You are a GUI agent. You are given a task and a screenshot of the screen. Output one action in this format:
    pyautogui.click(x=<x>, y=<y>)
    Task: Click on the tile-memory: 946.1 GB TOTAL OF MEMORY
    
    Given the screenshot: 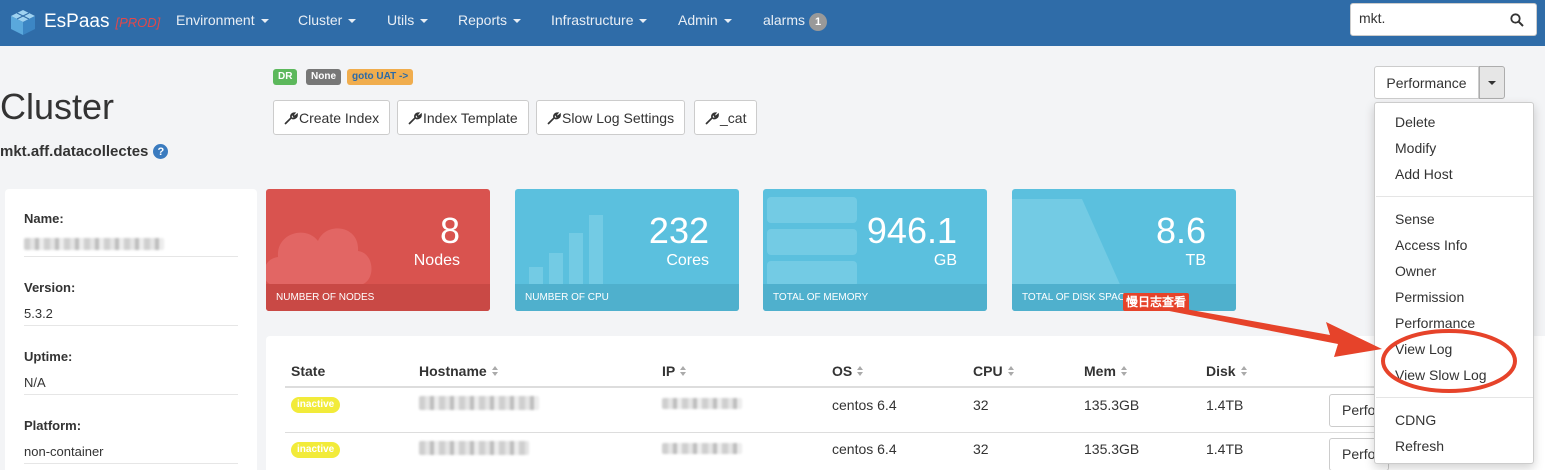 What is the action you would take?
    pyautogui.click(x=875, y=250)
    